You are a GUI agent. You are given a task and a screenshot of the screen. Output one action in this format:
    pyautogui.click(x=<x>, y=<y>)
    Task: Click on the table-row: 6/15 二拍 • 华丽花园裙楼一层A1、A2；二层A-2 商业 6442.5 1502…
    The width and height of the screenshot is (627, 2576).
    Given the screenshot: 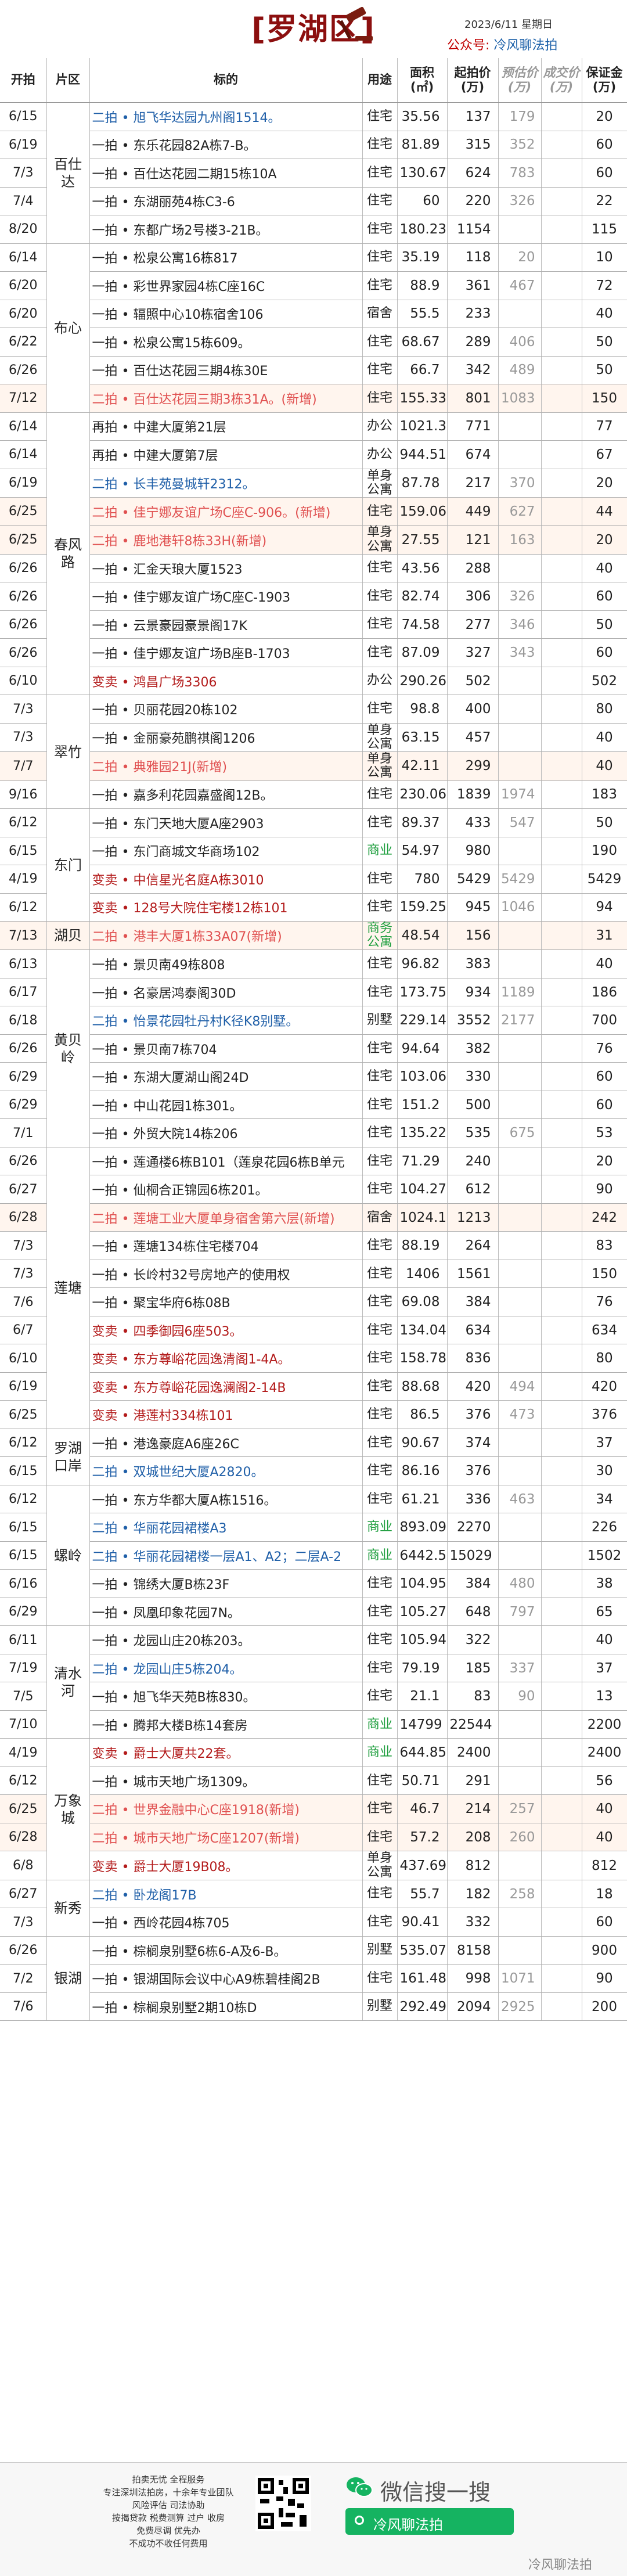 What is the action you would take?
    pyautogui.click(x=313, y=1555)
    